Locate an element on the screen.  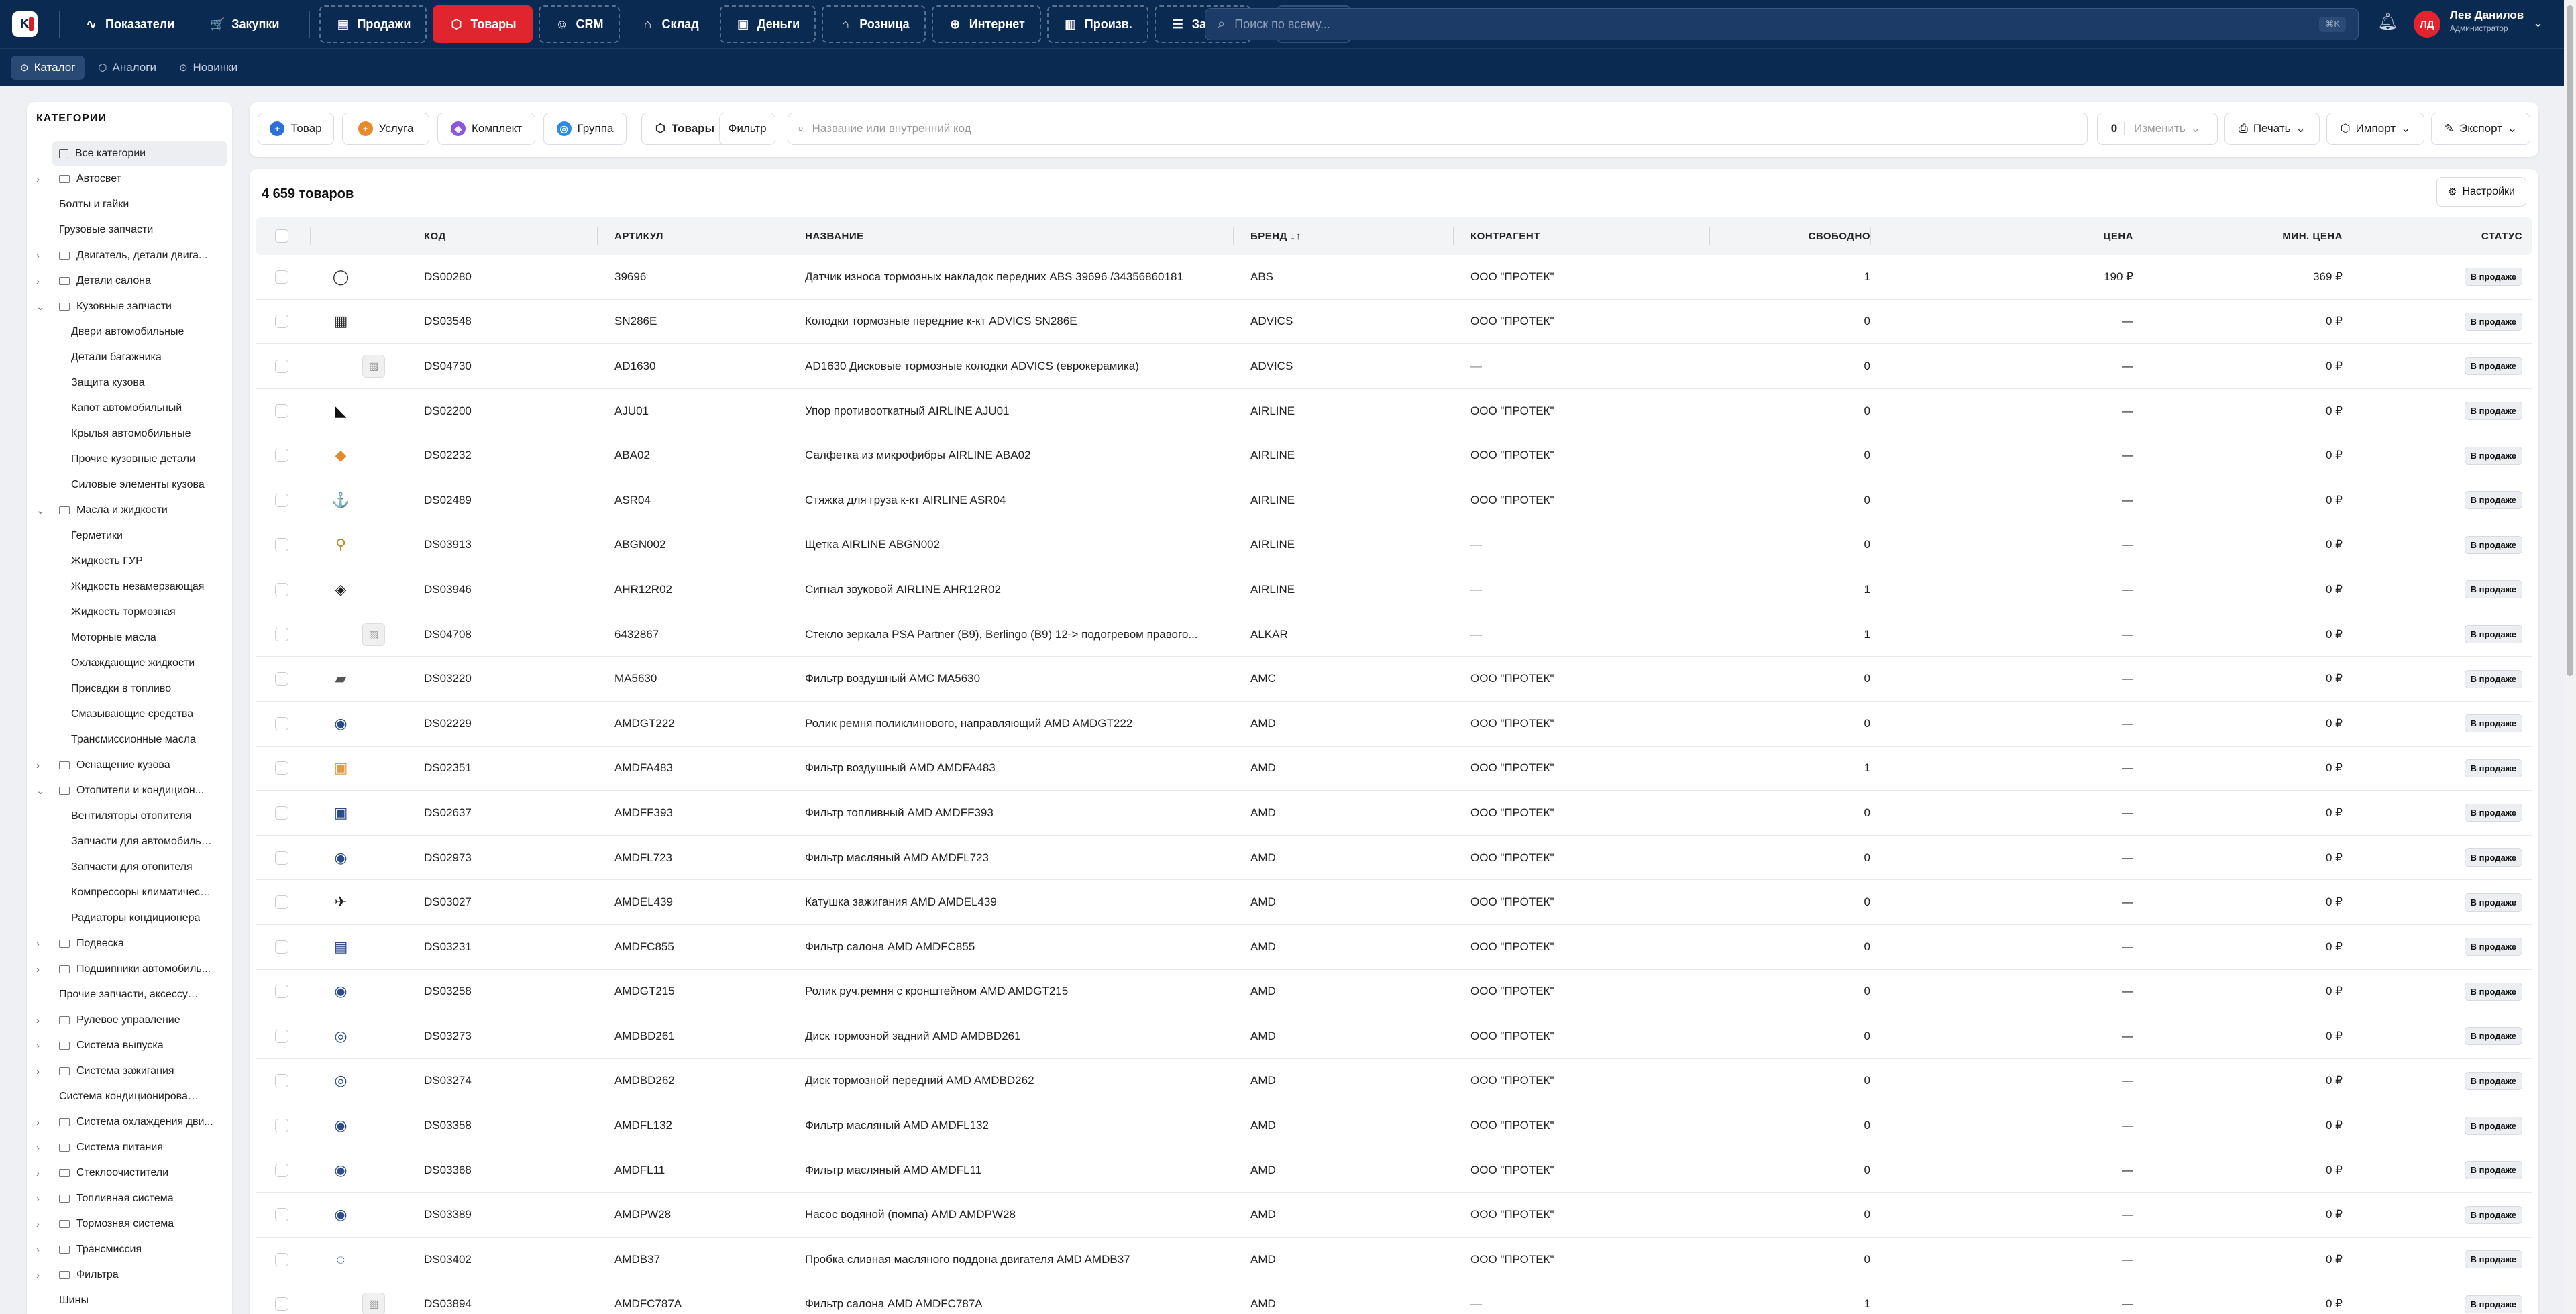
category-item: Детали багажника is located at coordinates (129, 357).